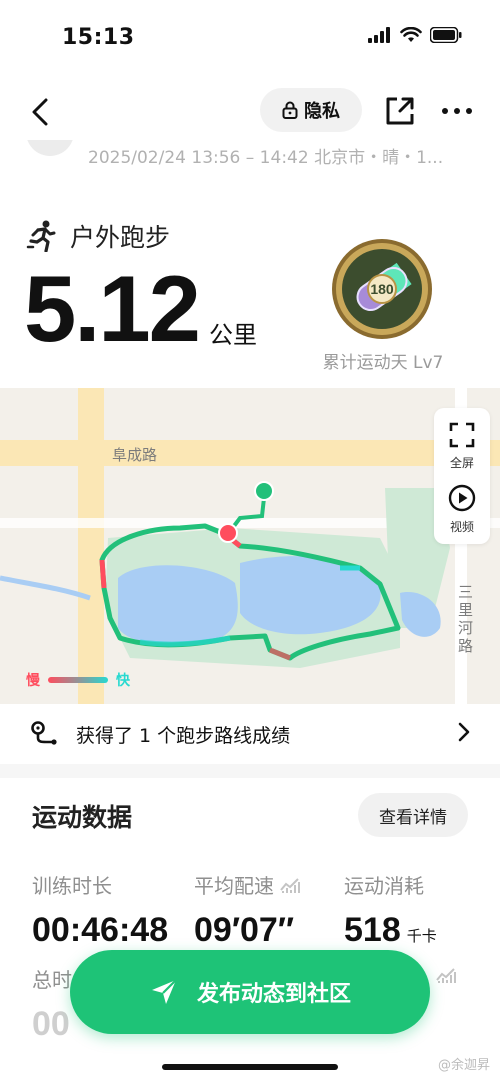 This screenshot has height=1083, width=500. What do you see at coordinates (232, 335) in the screenshot?
I see `distance-unit: 公里` at bounding box center [232, 335].